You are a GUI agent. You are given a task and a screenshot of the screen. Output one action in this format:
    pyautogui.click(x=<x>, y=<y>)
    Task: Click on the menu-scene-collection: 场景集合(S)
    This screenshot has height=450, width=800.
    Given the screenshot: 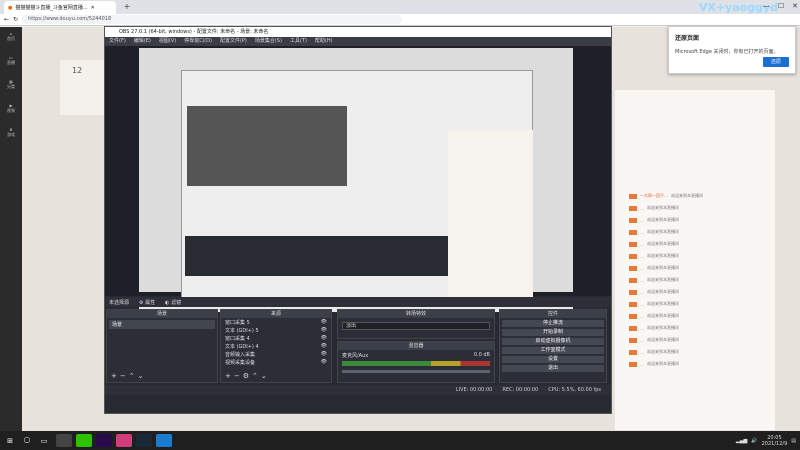 What is the action you would take?
    pyautogui.click(x=268, y=41)
    